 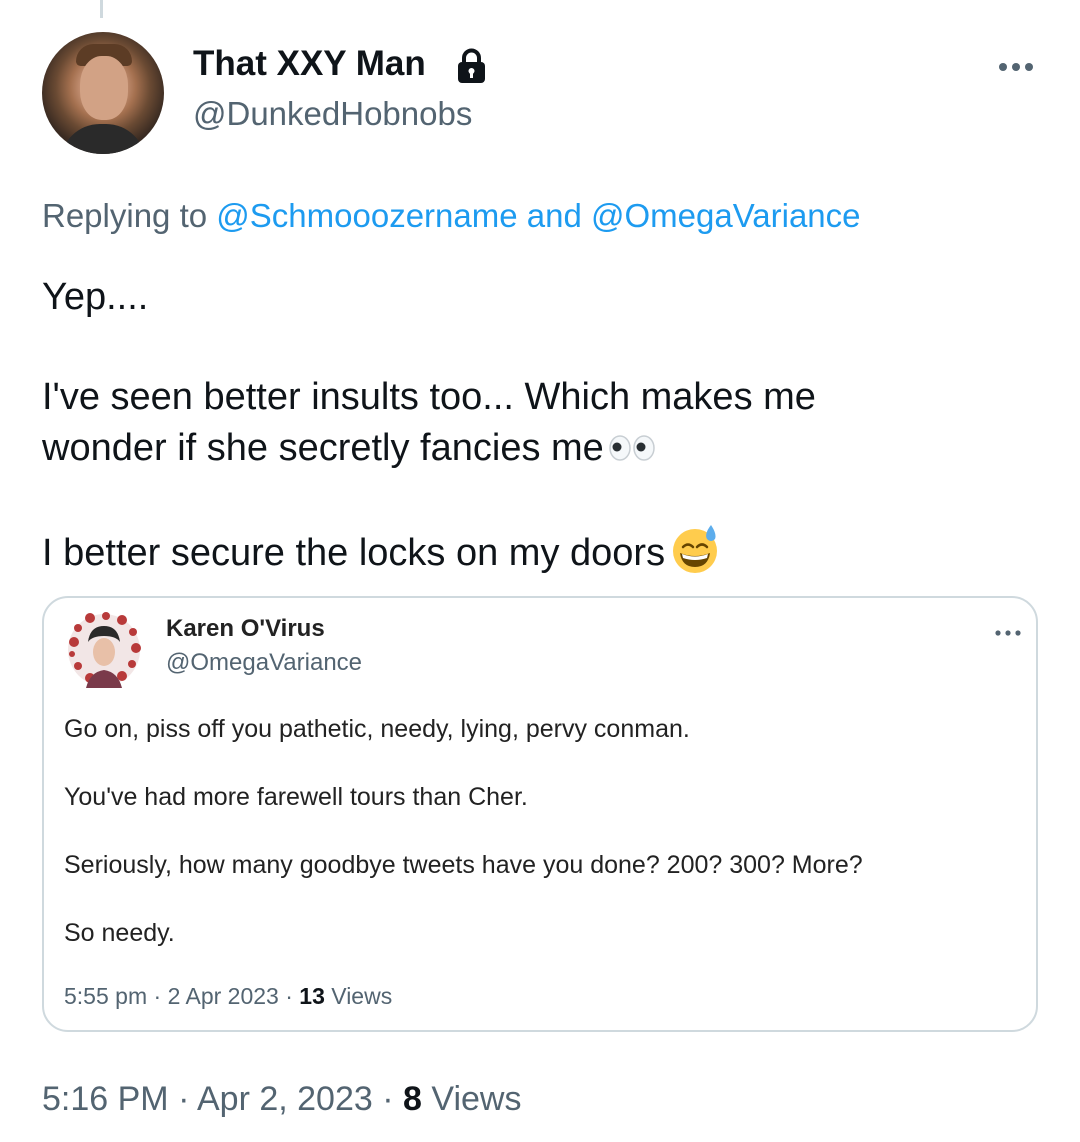 What do you see at coordinates (726, 215) in the screenshot?
I see `mention-link: @OmegaVariance` at bounding box center [726, 215].